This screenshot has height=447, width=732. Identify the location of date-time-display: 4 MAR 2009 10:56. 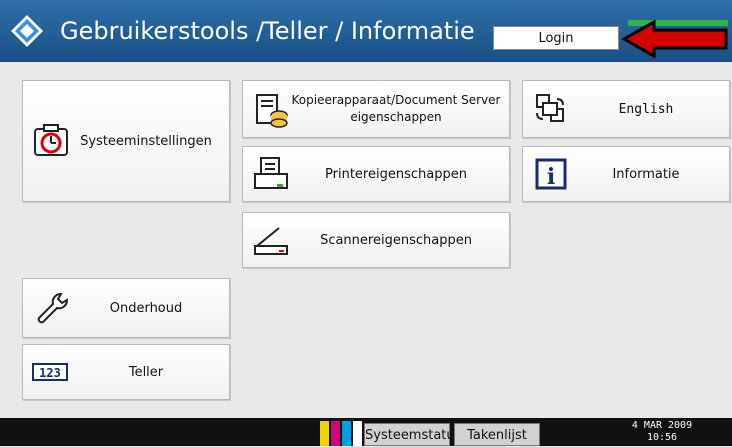
(662, 432).